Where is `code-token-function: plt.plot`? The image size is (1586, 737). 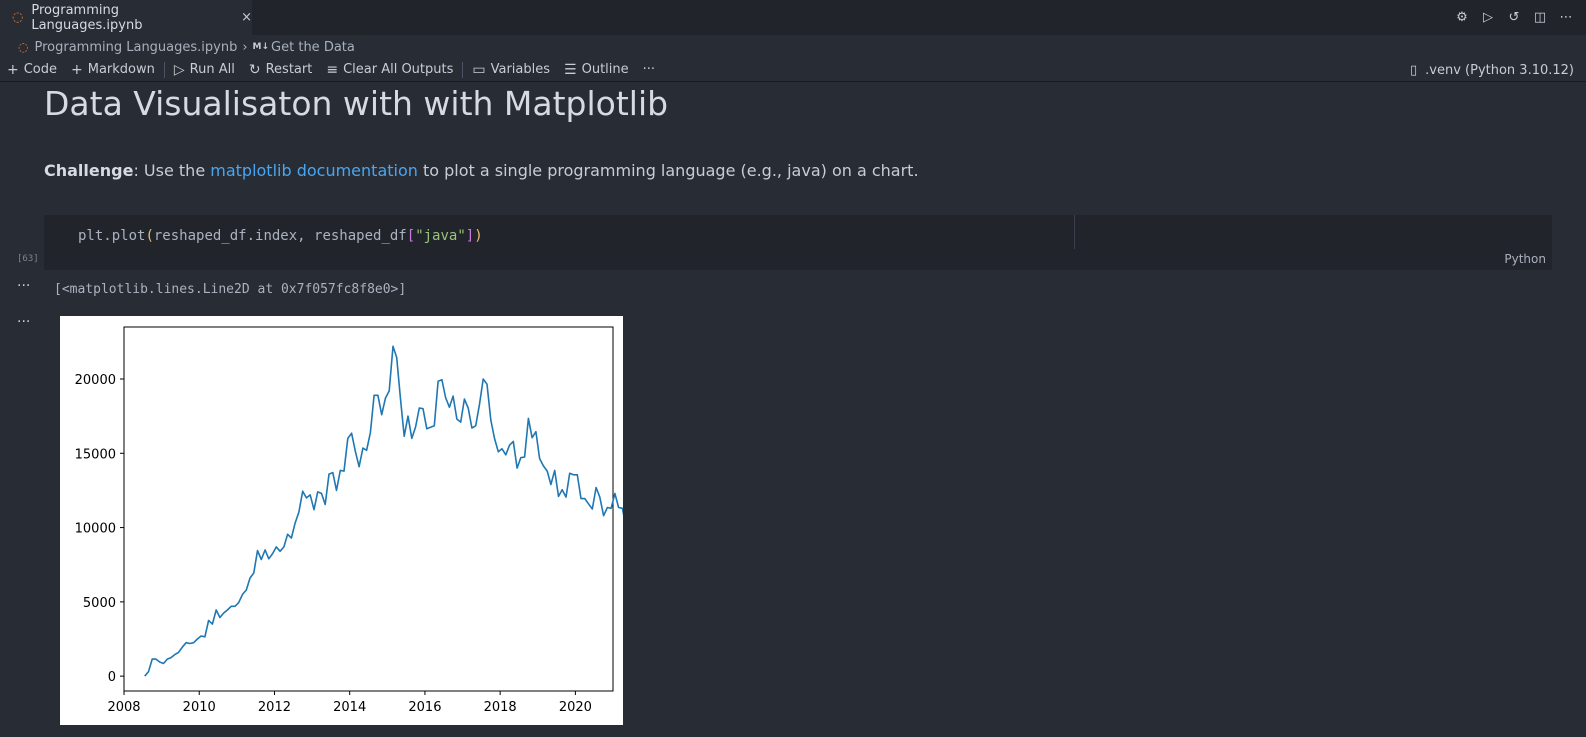 code-token-function: plt.plot is located at coordinates (112, 236).